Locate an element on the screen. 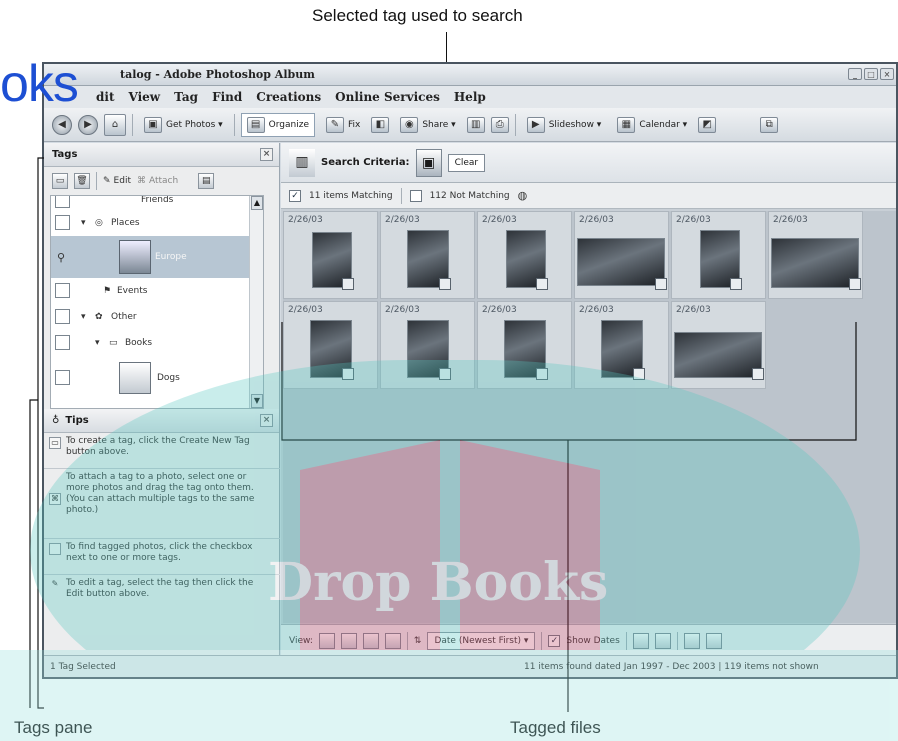 The height and width of the screenshot is (741, 898). slideshow-button: ▶ Slideshow ▾ is located at coordinates (564, 125).